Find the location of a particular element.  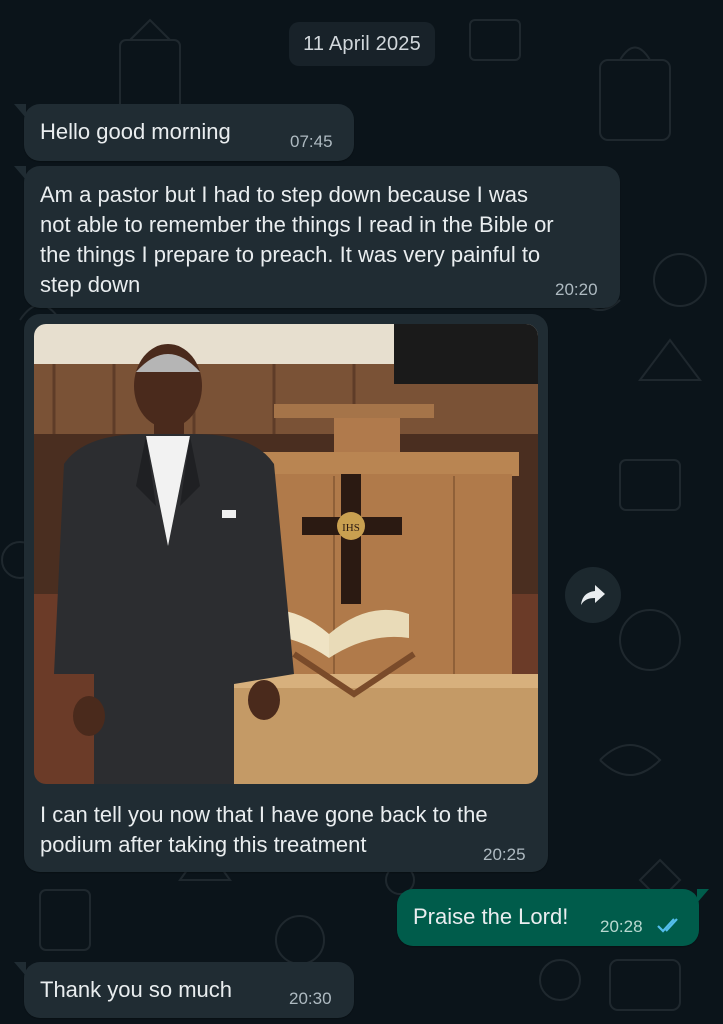

forward-button is located at coordinates (593, 595).